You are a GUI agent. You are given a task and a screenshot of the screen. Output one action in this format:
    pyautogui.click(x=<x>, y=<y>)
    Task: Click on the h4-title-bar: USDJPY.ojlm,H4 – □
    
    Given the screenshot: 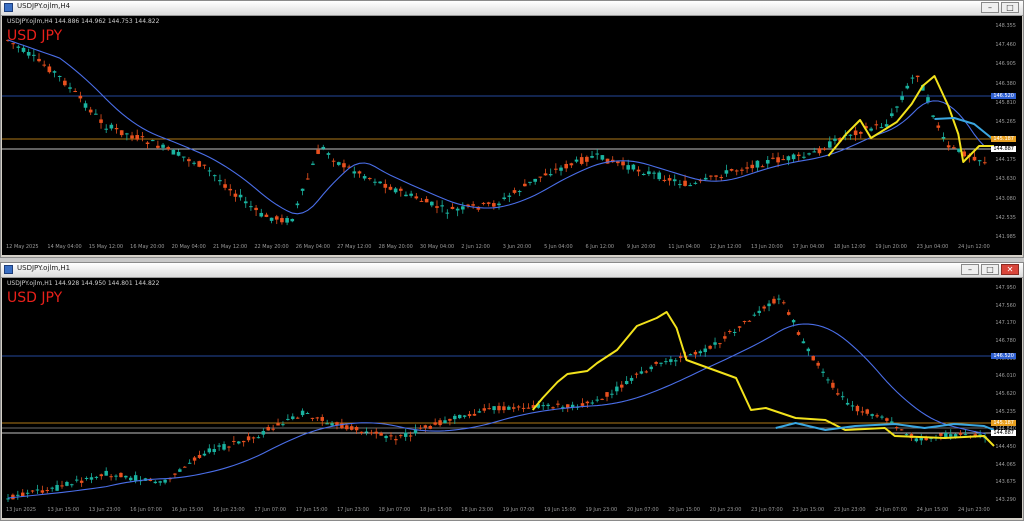 What is the action you would take?
    pyautogui.click(x=512, y=8)
    